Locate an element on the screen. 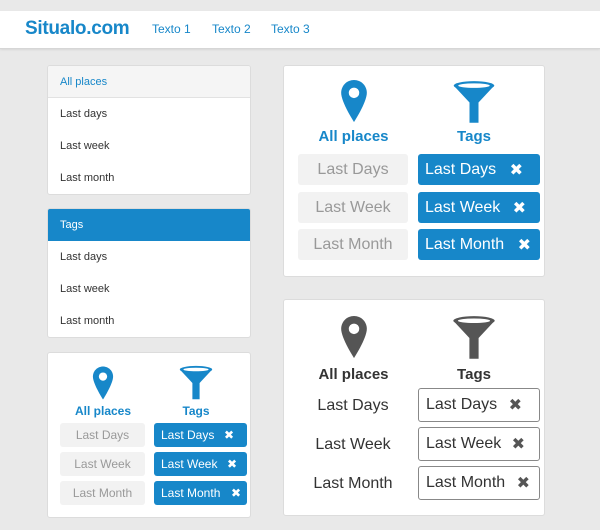 The height and width of the screenshot is (530, 600). nav-link-texto-3: Texto 3 is located at coordinates (290, 29).